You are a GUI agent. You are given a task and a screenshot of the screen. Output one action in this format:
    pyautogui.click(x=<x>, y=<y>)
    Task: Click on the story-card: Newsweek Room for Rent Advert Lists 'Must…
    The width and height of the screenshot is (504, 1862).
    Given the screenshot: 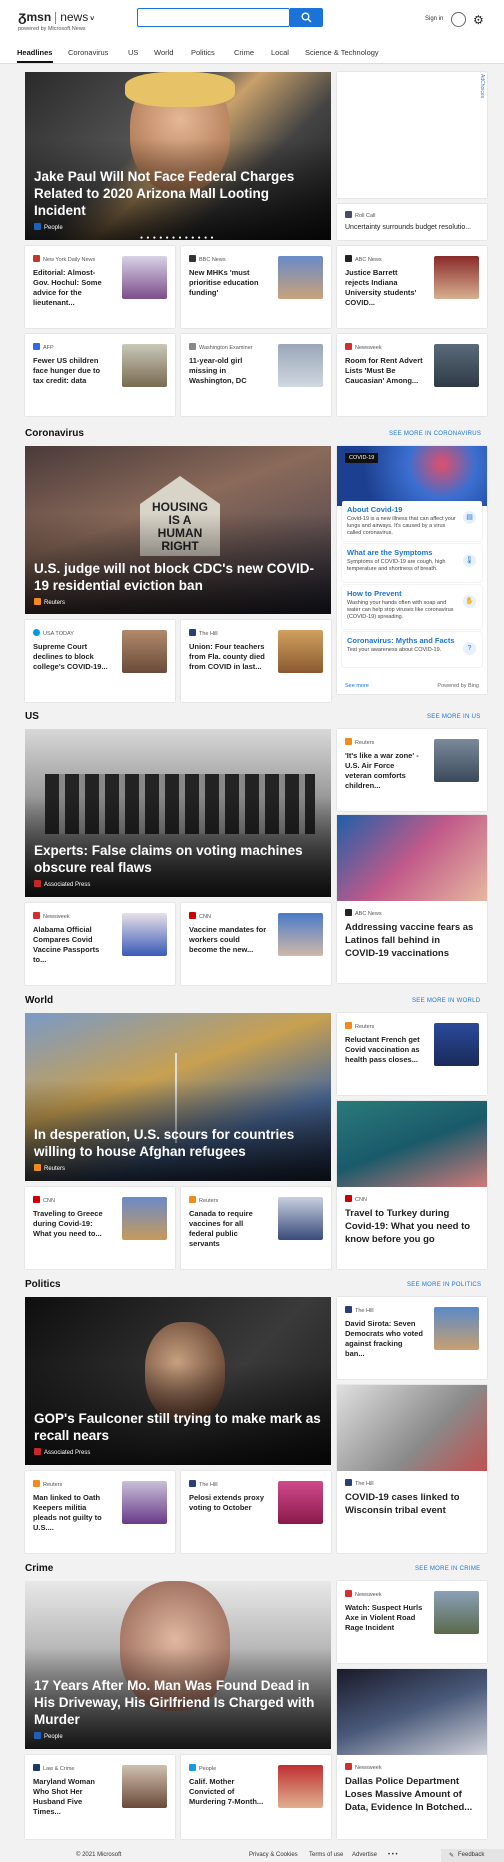 What is the action you would take?
    pyautogui.click(x=412, y=375)
    